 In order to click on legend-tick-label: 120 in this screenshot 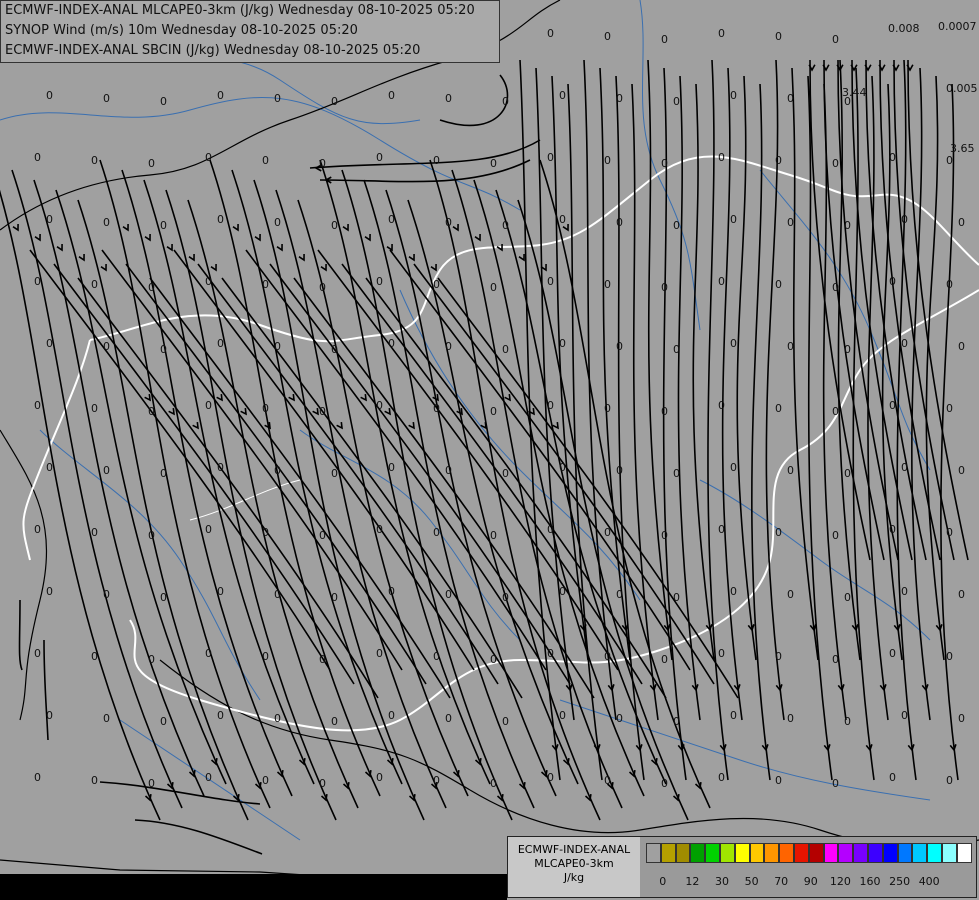, I will do `click(840, 881)`.